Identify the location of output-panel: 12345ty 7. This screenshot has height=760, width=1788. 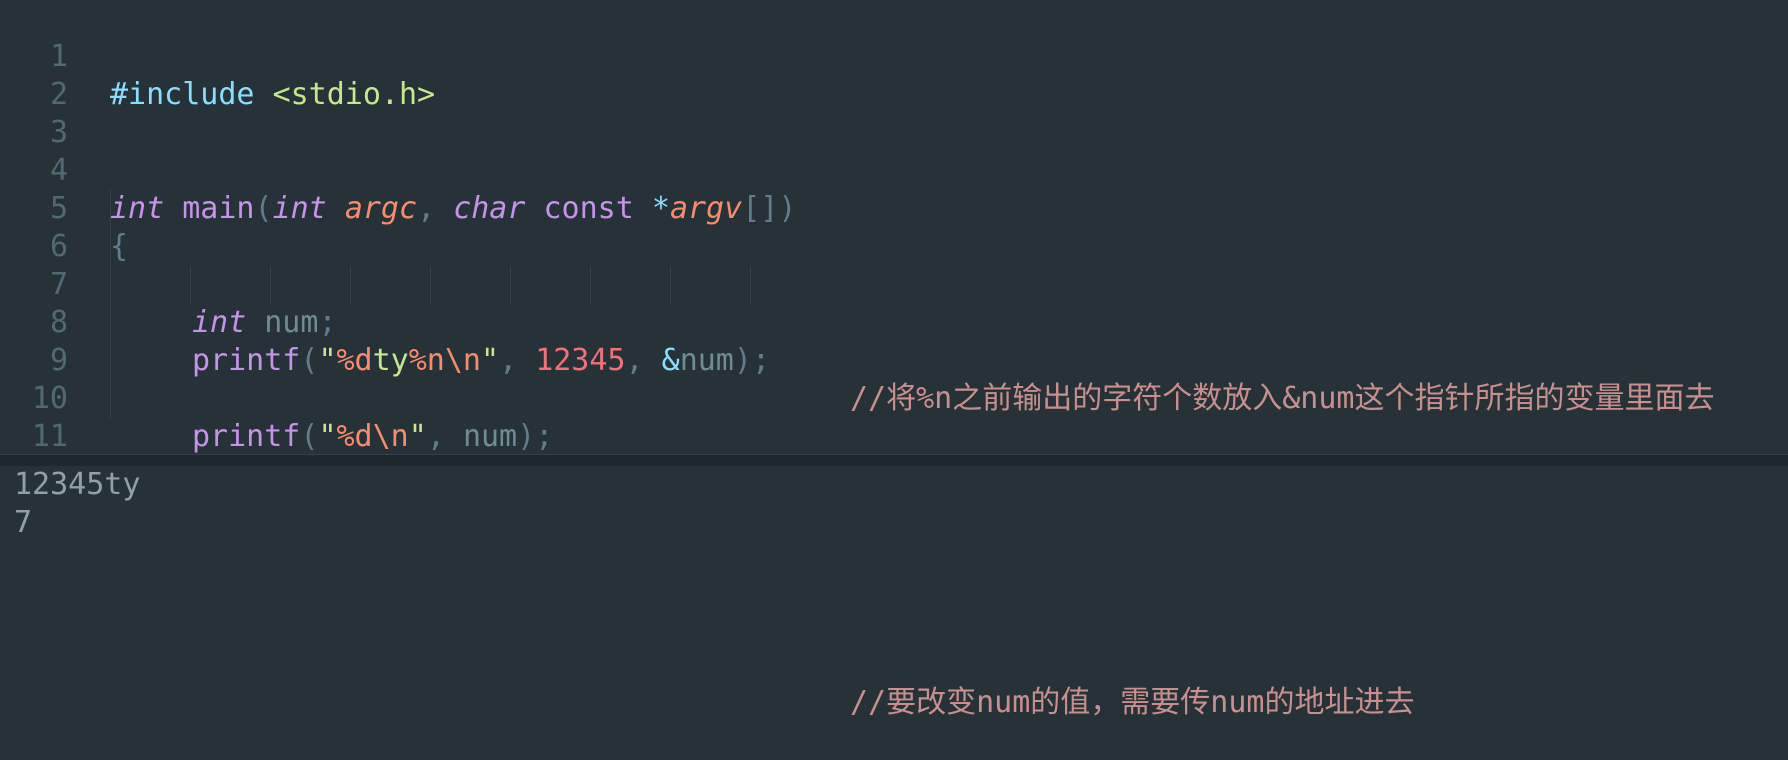
(894, 505).